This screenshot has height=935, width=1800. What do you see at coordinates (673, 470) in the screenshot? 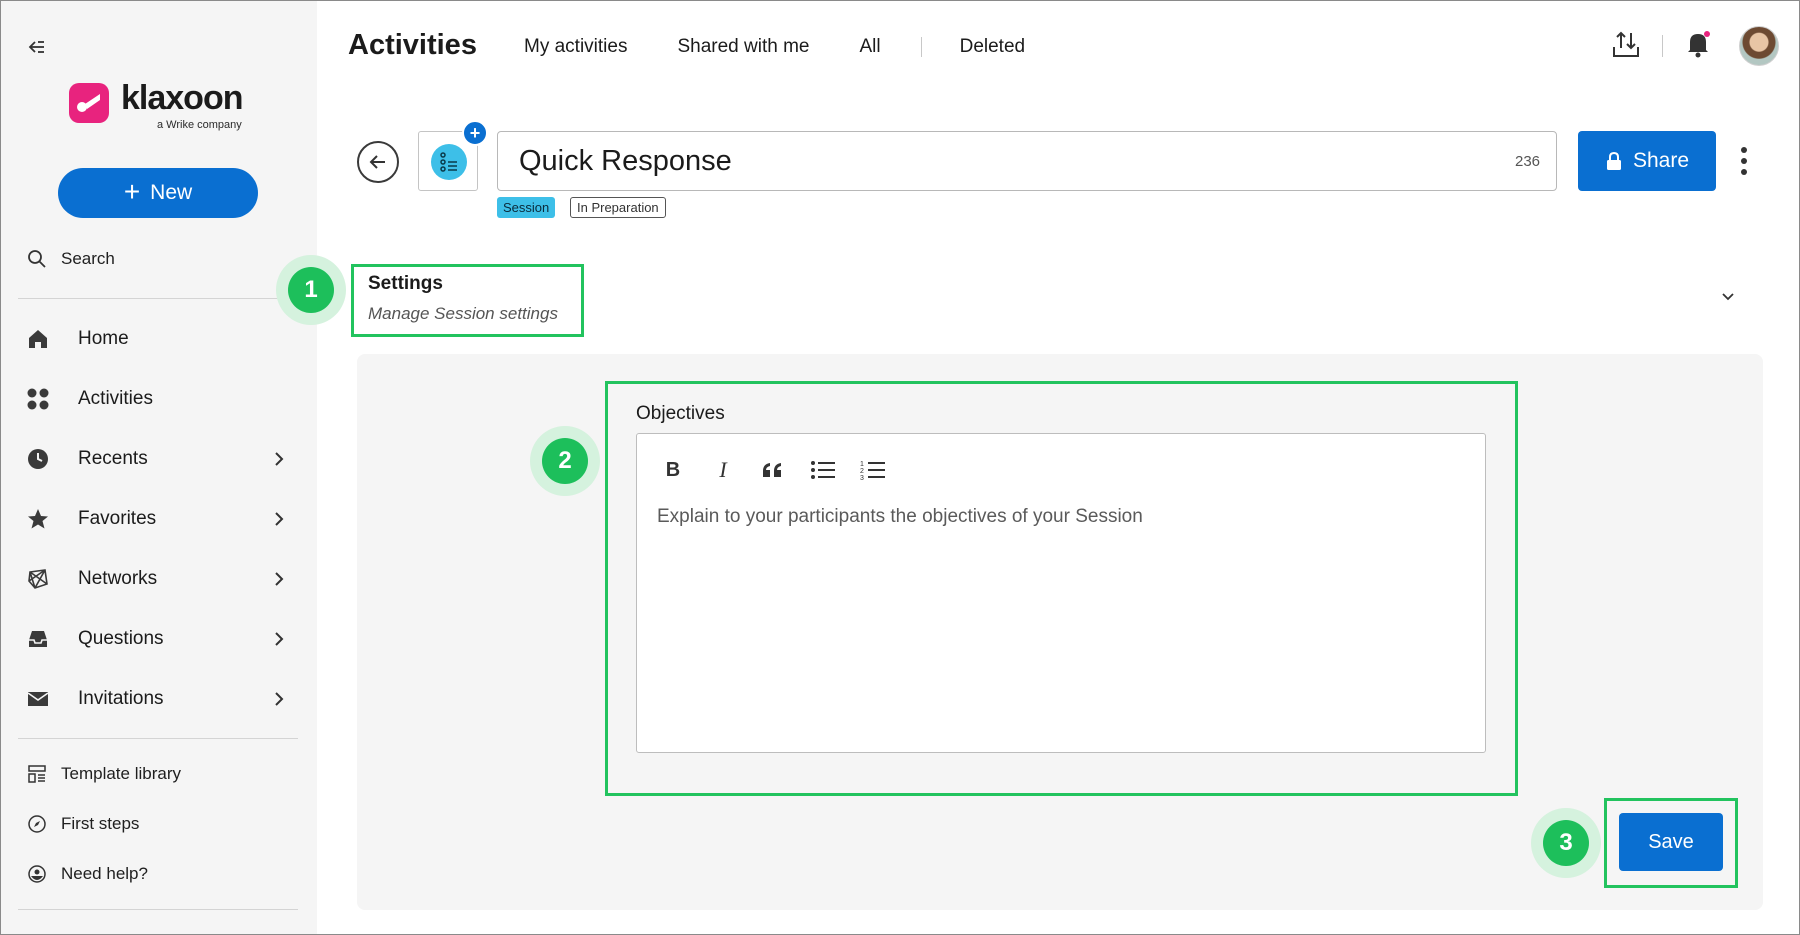
I see `bold-icon: B` at bounding box center [673, 470].